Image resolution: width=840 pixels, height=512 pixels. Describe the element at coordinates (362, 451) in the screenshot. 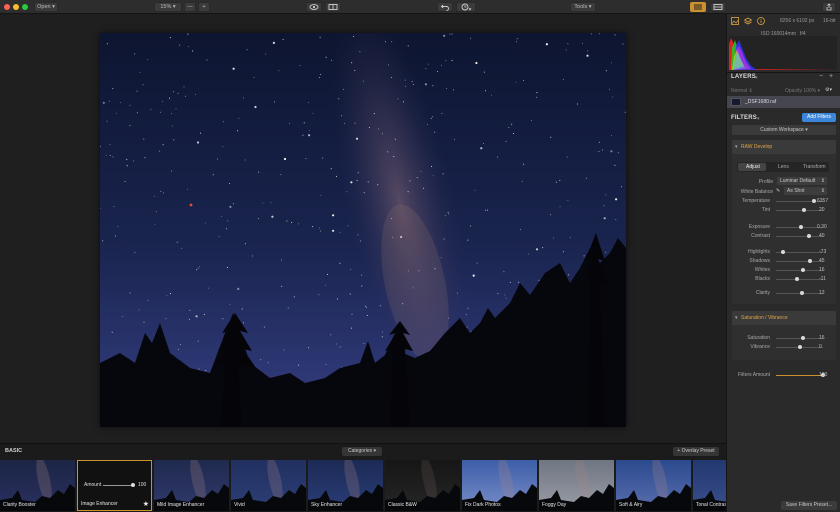

I see `categories-select: Categories ▾` at that location.